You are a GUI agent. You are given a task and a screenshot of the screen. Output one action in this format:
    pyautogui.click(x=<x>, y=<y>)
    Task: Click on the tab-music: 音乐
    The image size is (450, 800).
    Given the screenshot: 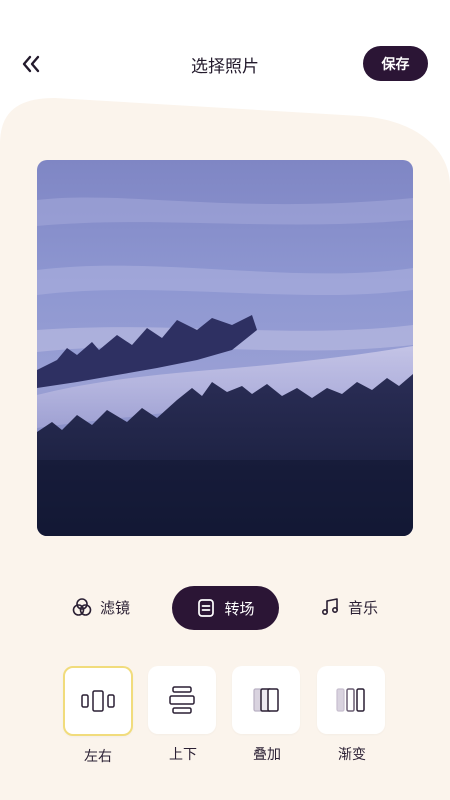 What is the action you would take?
    pyautogui.click(x=349, y=607)
    